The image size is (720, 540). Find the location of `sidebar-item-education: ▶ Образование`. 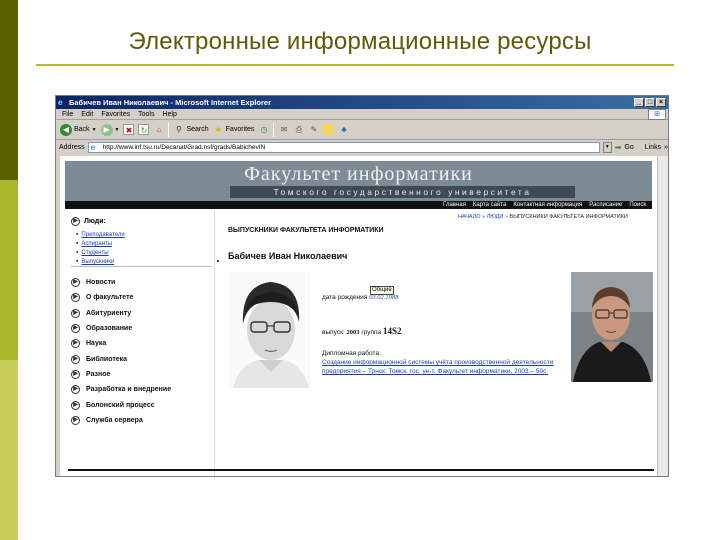

sidebar-item-education: ▶ Образование is located at coordinates (121, 328).